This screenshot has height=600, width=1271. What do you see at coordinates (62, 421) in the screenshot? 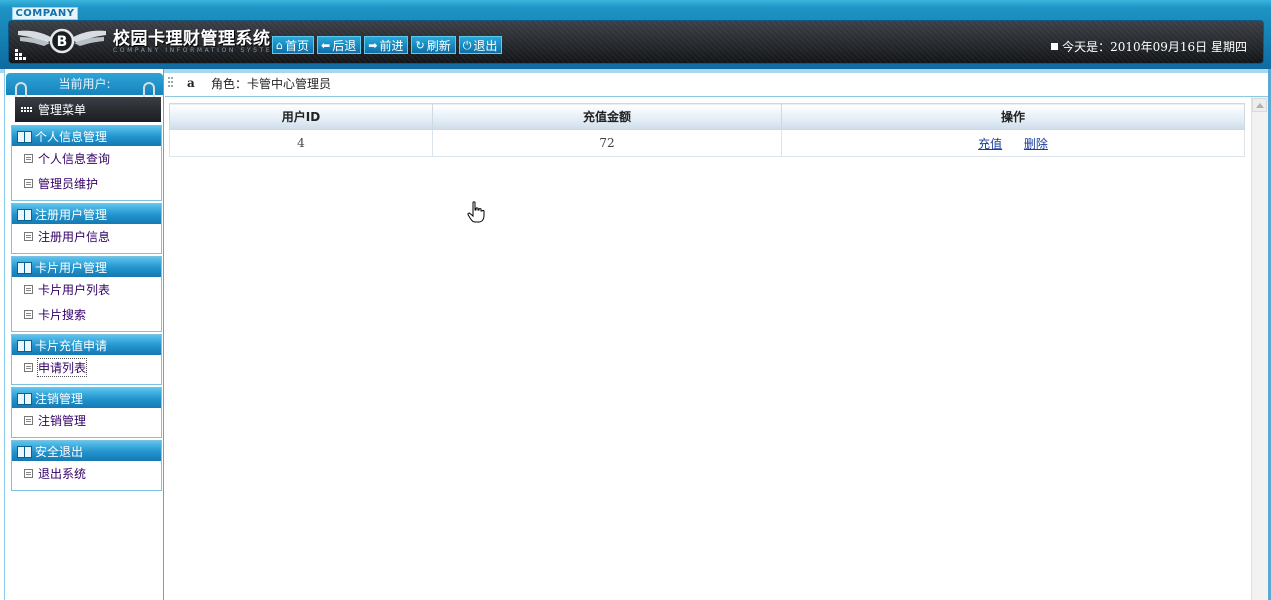
I see `menu-item-label: 注销管理` at bounding box center [62, 421].